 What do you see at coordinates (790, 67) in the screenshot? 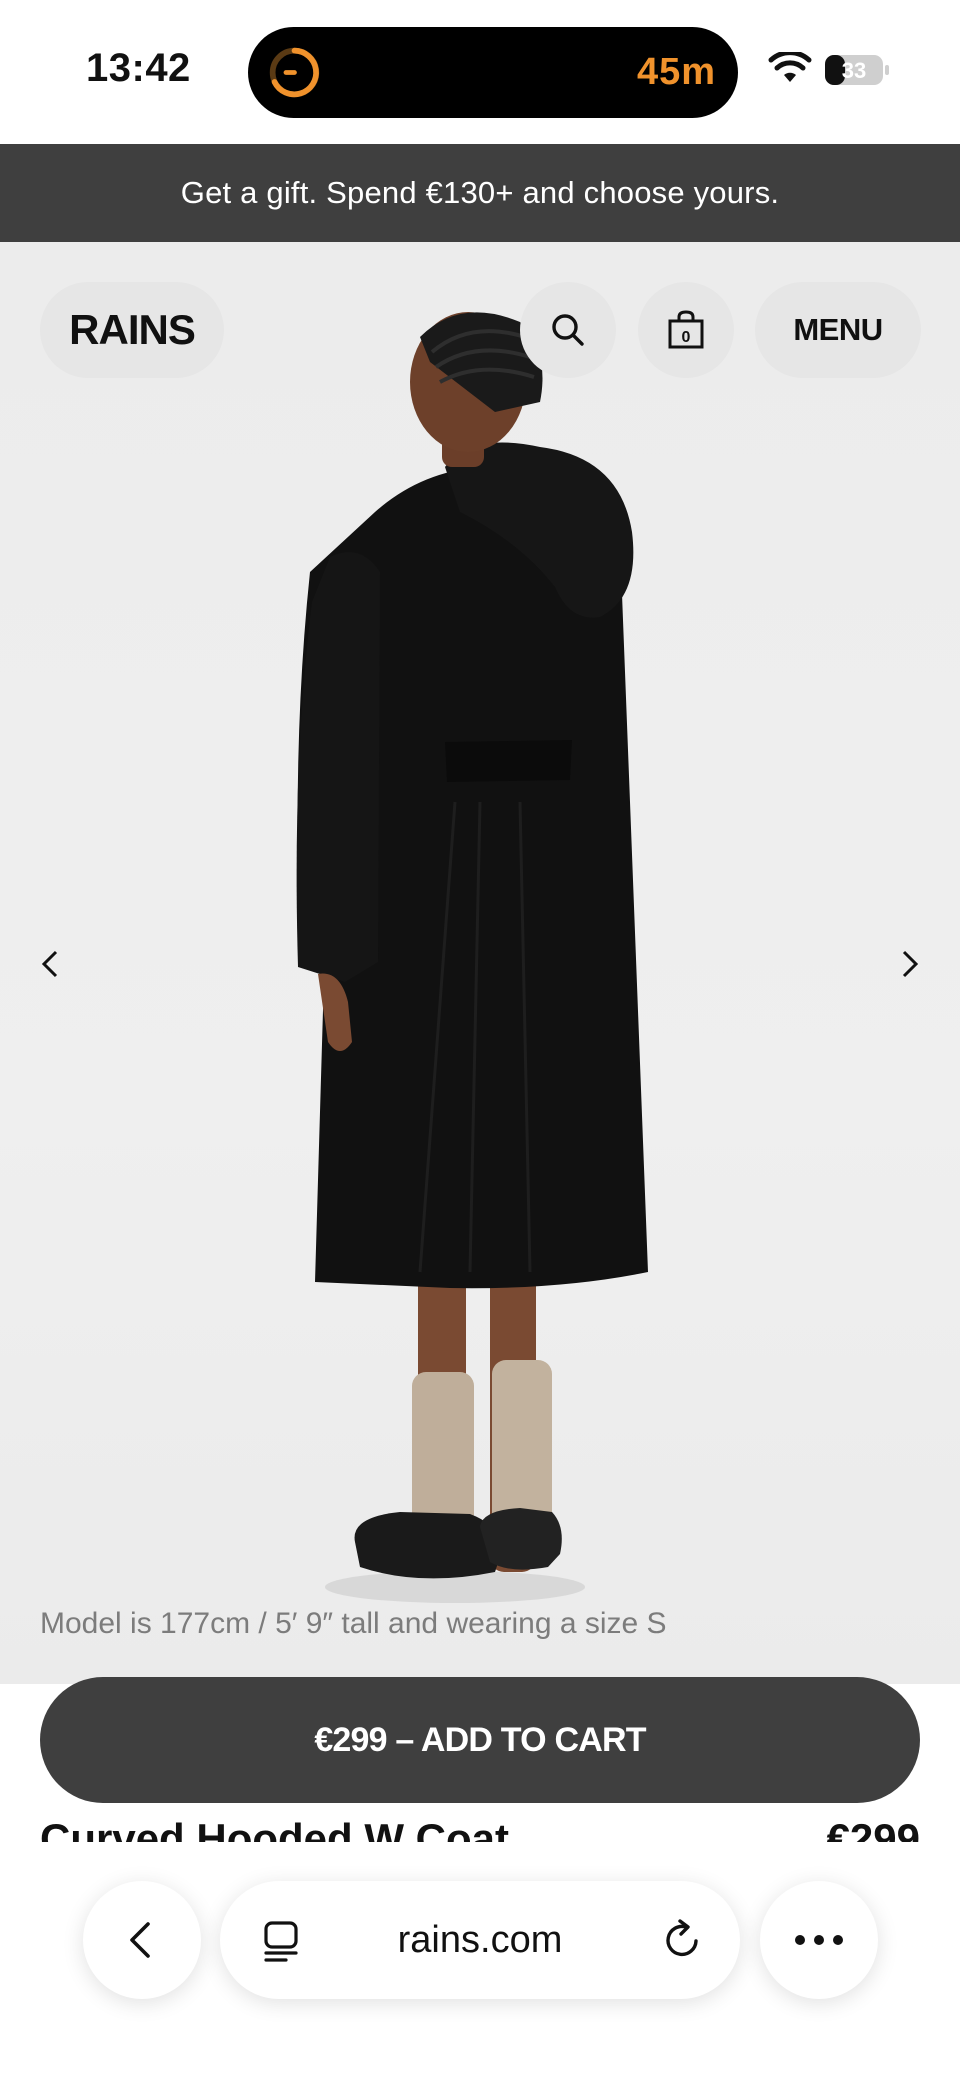
I see `wifi-icon` at bounding box center [790, 67].